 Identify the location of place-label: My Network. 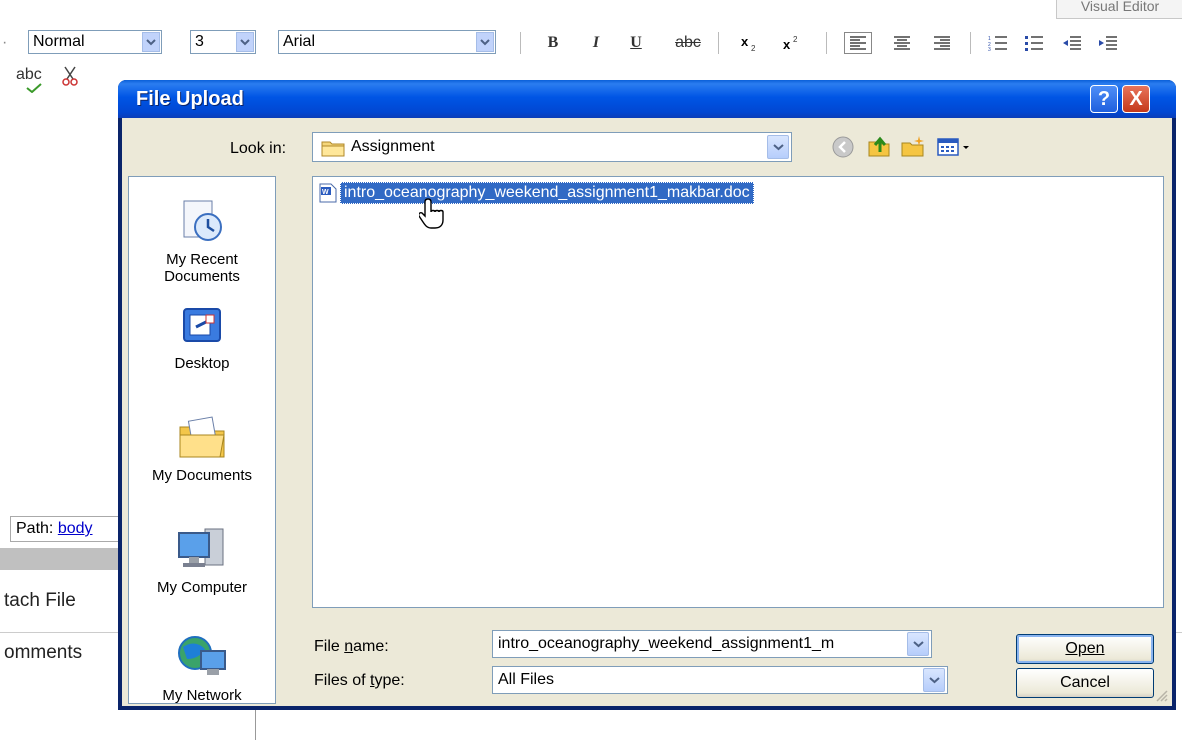
(202, 695).